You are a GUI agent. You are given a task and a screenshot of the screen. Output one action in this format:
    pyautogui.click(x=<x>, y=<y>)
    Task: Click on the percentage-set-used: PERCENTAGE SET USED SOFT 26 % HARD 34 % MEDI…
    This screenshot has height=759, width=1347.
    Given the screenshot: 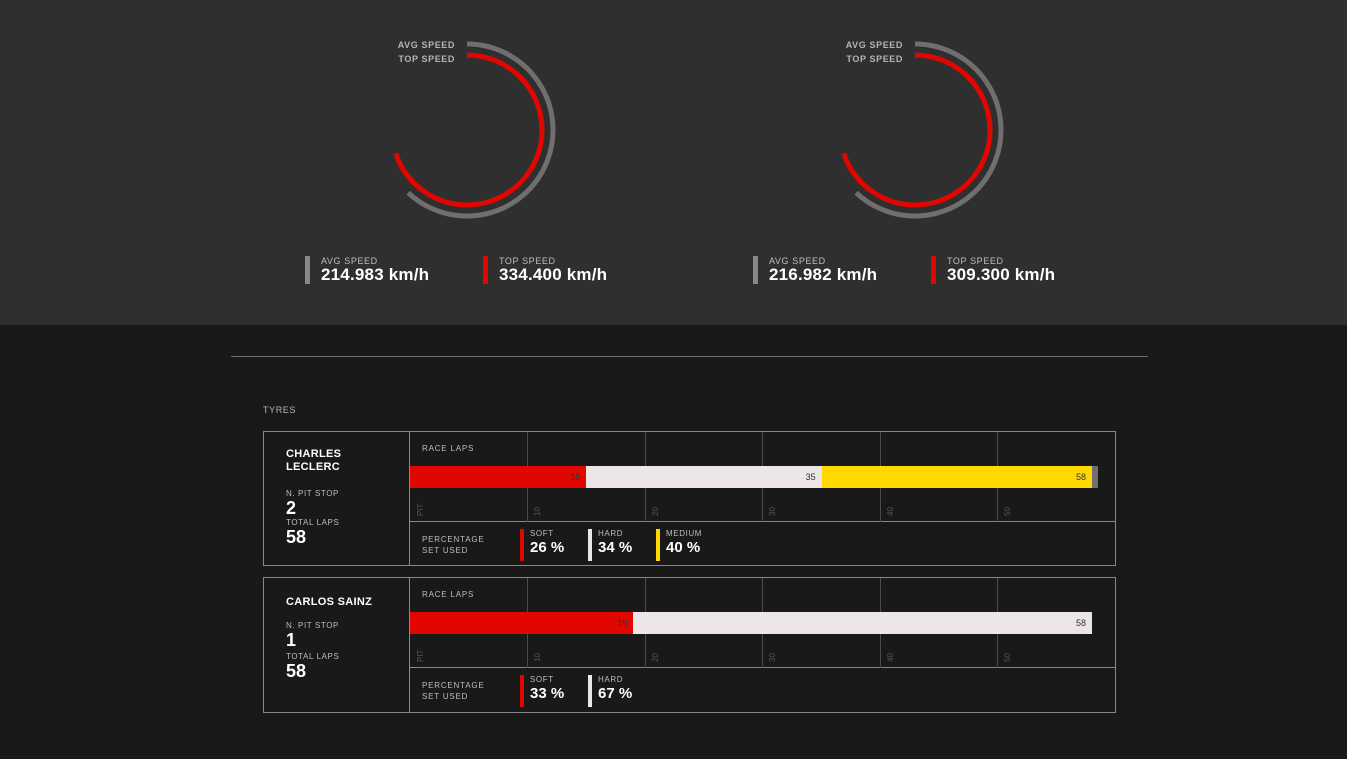 What is the action you would take?
    pyautogui.click(x=763, y=544)
    